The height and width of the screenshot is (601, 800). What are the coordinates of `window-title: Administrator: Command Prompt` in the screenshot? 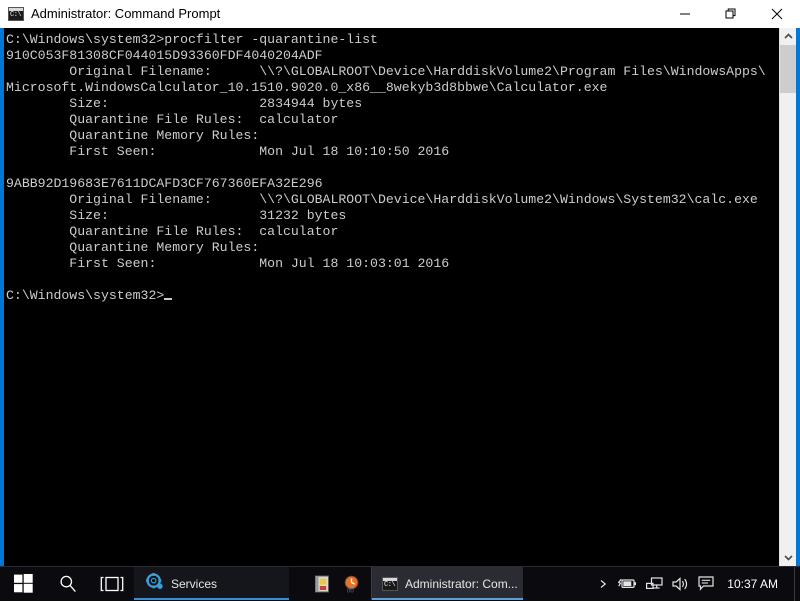 It's located at (125, 14).